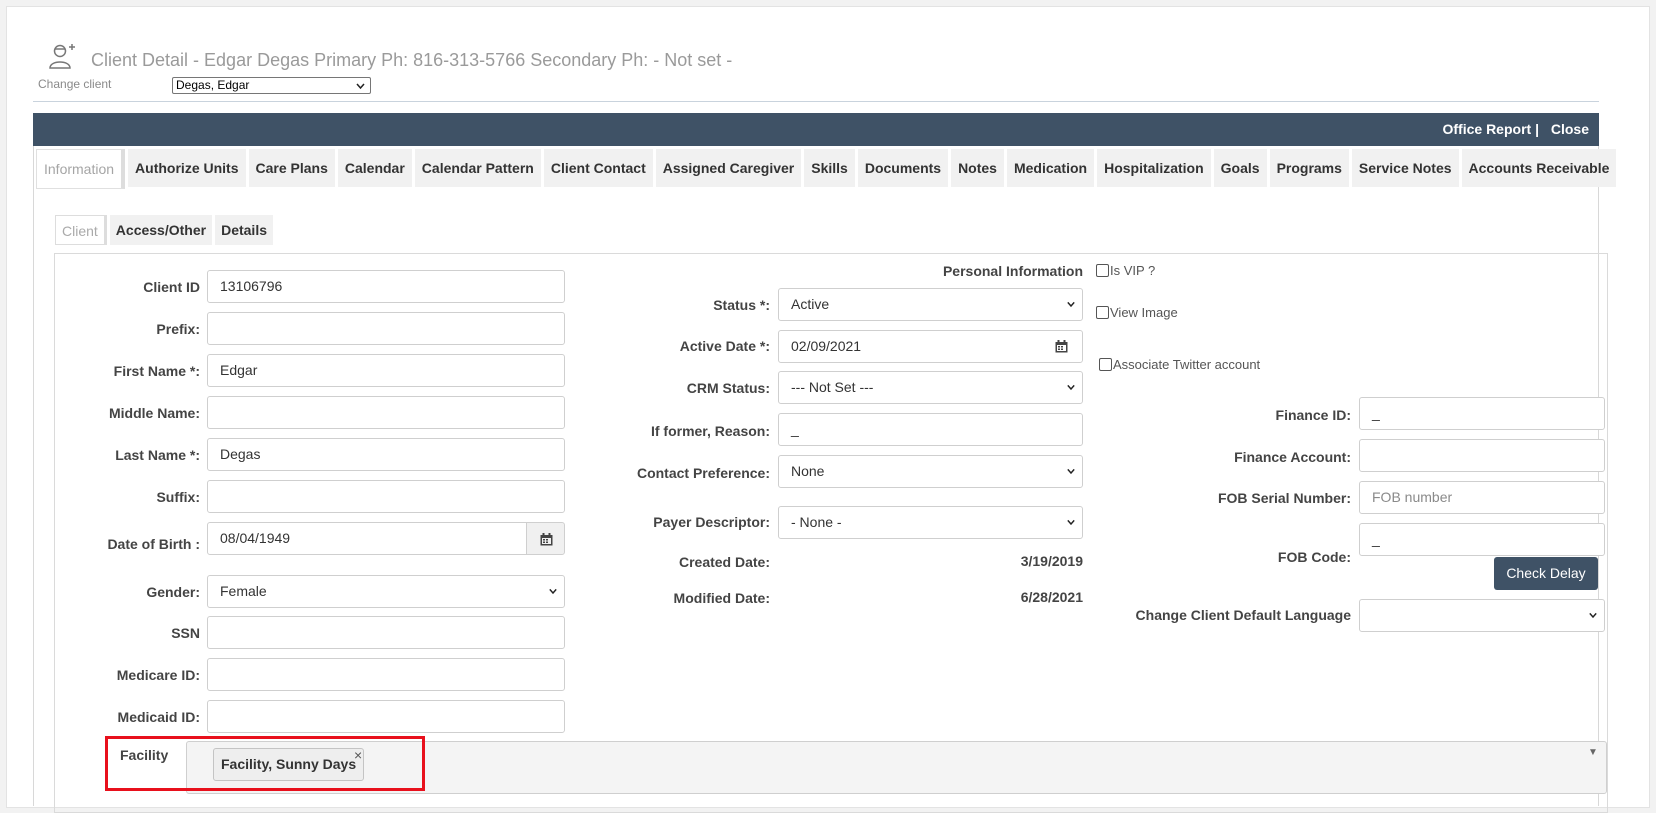 Image resolution: width=1656 pixels, height=813 pixels. What do you see at coordinates (386, 496) in the screenshot?
I see `suffix-field` at bounding box center [386, 496].